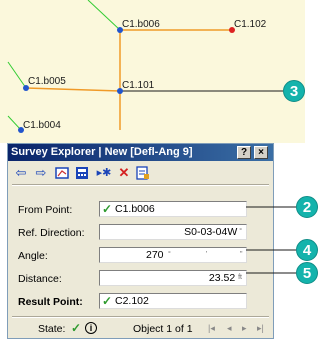 This screenshot has width=329, height=340. What do you see at coordinates (261, 152) in the screenshot?
I see `close-button: ×` at bounding box center [261, 152].